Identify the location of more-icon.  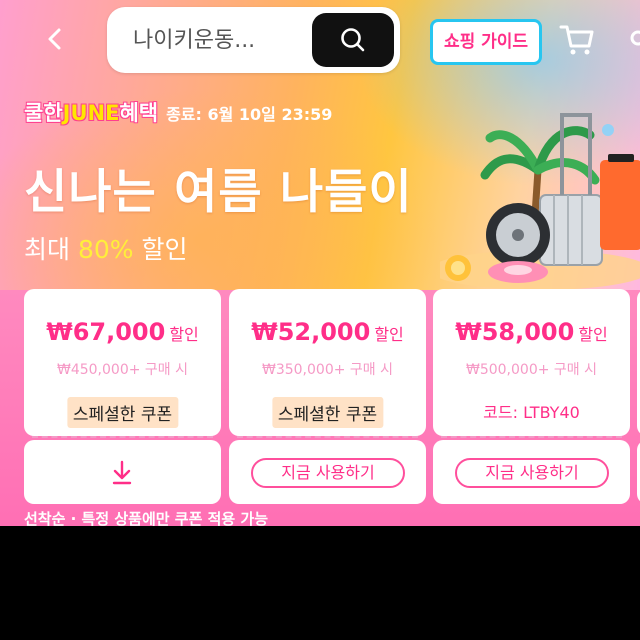
(635, 38).